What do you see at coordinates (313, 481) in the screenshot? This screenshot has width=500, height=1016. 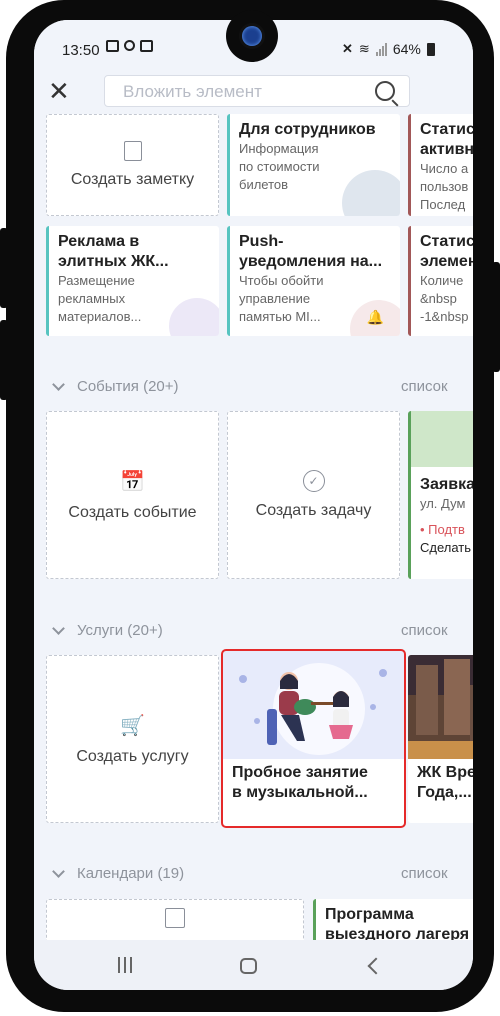 I see `check-circle-icon: ✓` at bounding box center [313, 481].